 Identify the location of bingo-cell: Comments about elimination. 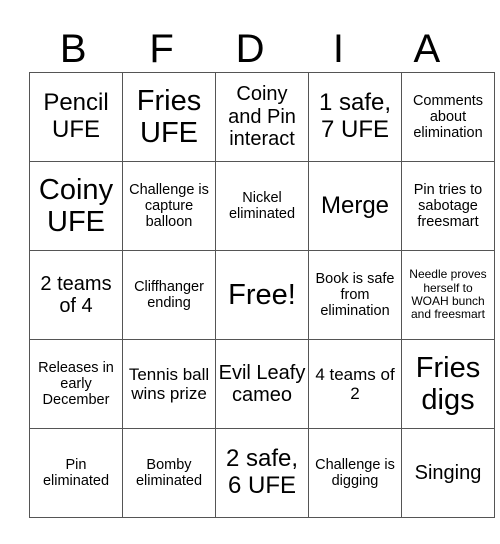
(448, 117).